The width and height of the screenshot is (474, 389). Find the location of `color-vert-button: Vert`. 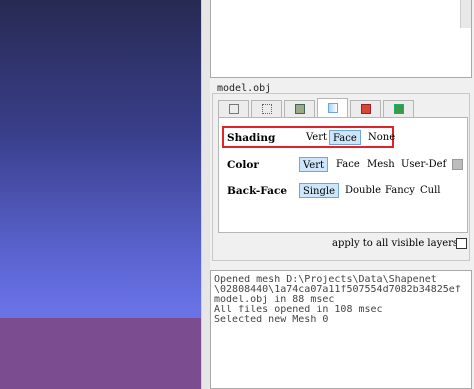

color-vert-button: Vert is located at coordinates (314, 164).